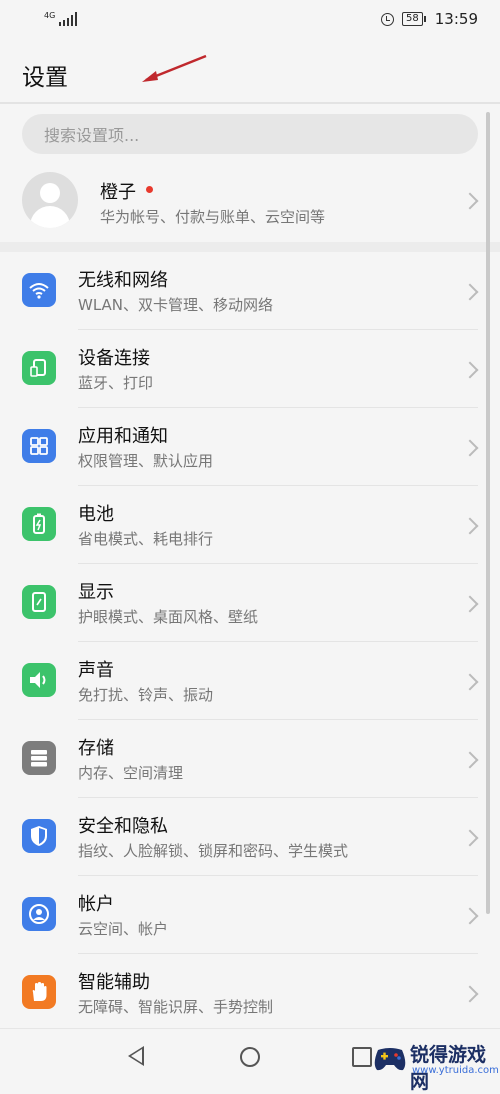 The height and width of the screenshot is (1094, 500). I want to click on scrollbar, so click(488, 513).